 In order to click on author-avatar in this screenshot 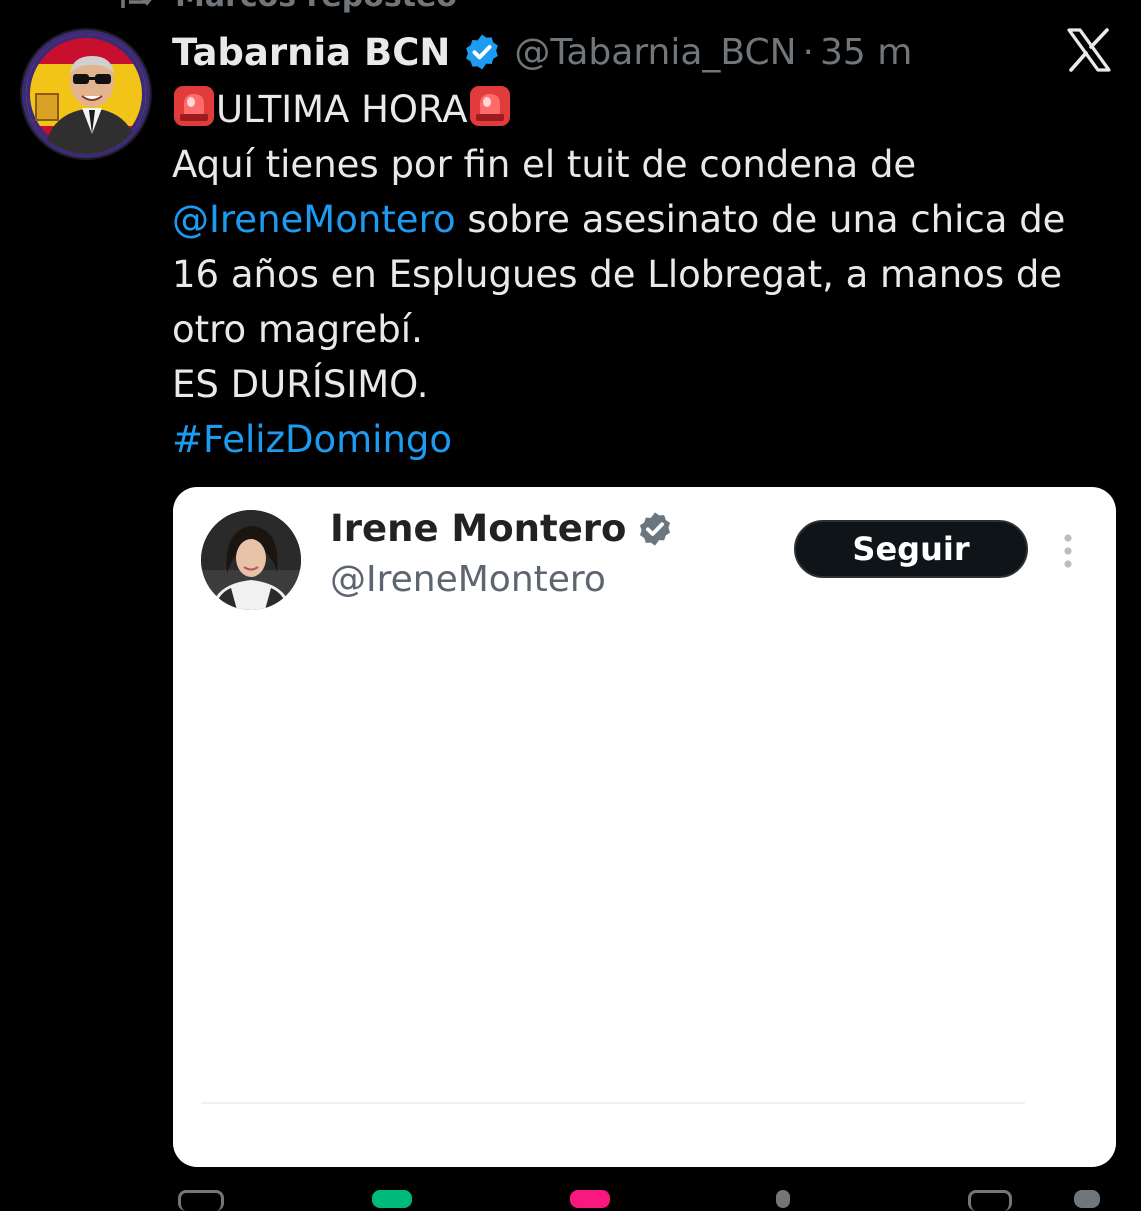, I will do `click(86, 94)`.